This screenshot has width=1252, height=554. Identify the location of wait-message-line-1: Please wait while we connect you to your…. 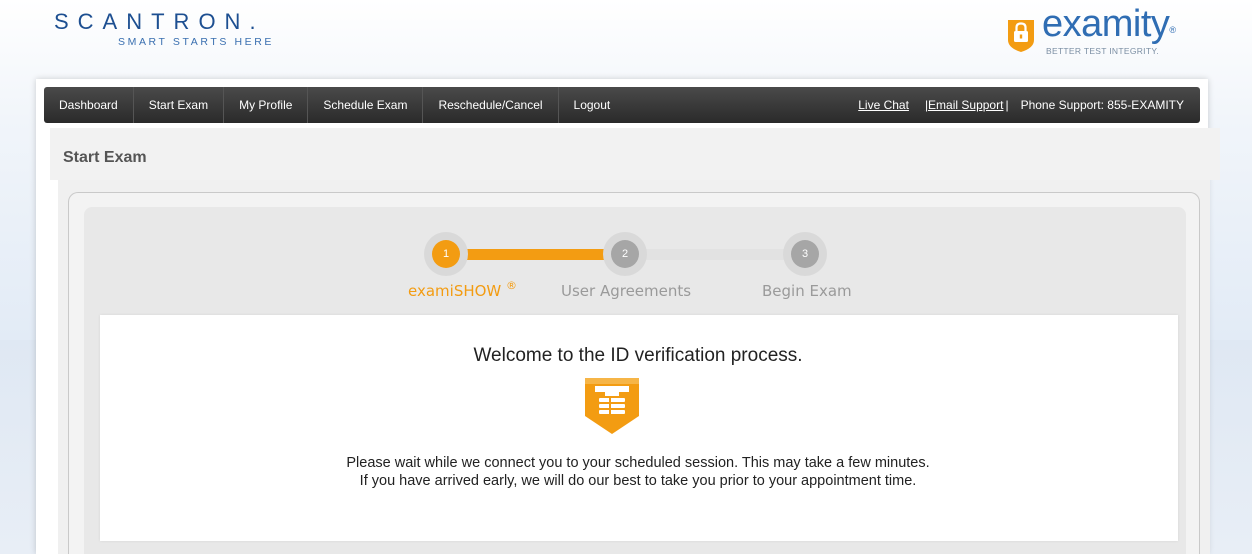
(638, 463).